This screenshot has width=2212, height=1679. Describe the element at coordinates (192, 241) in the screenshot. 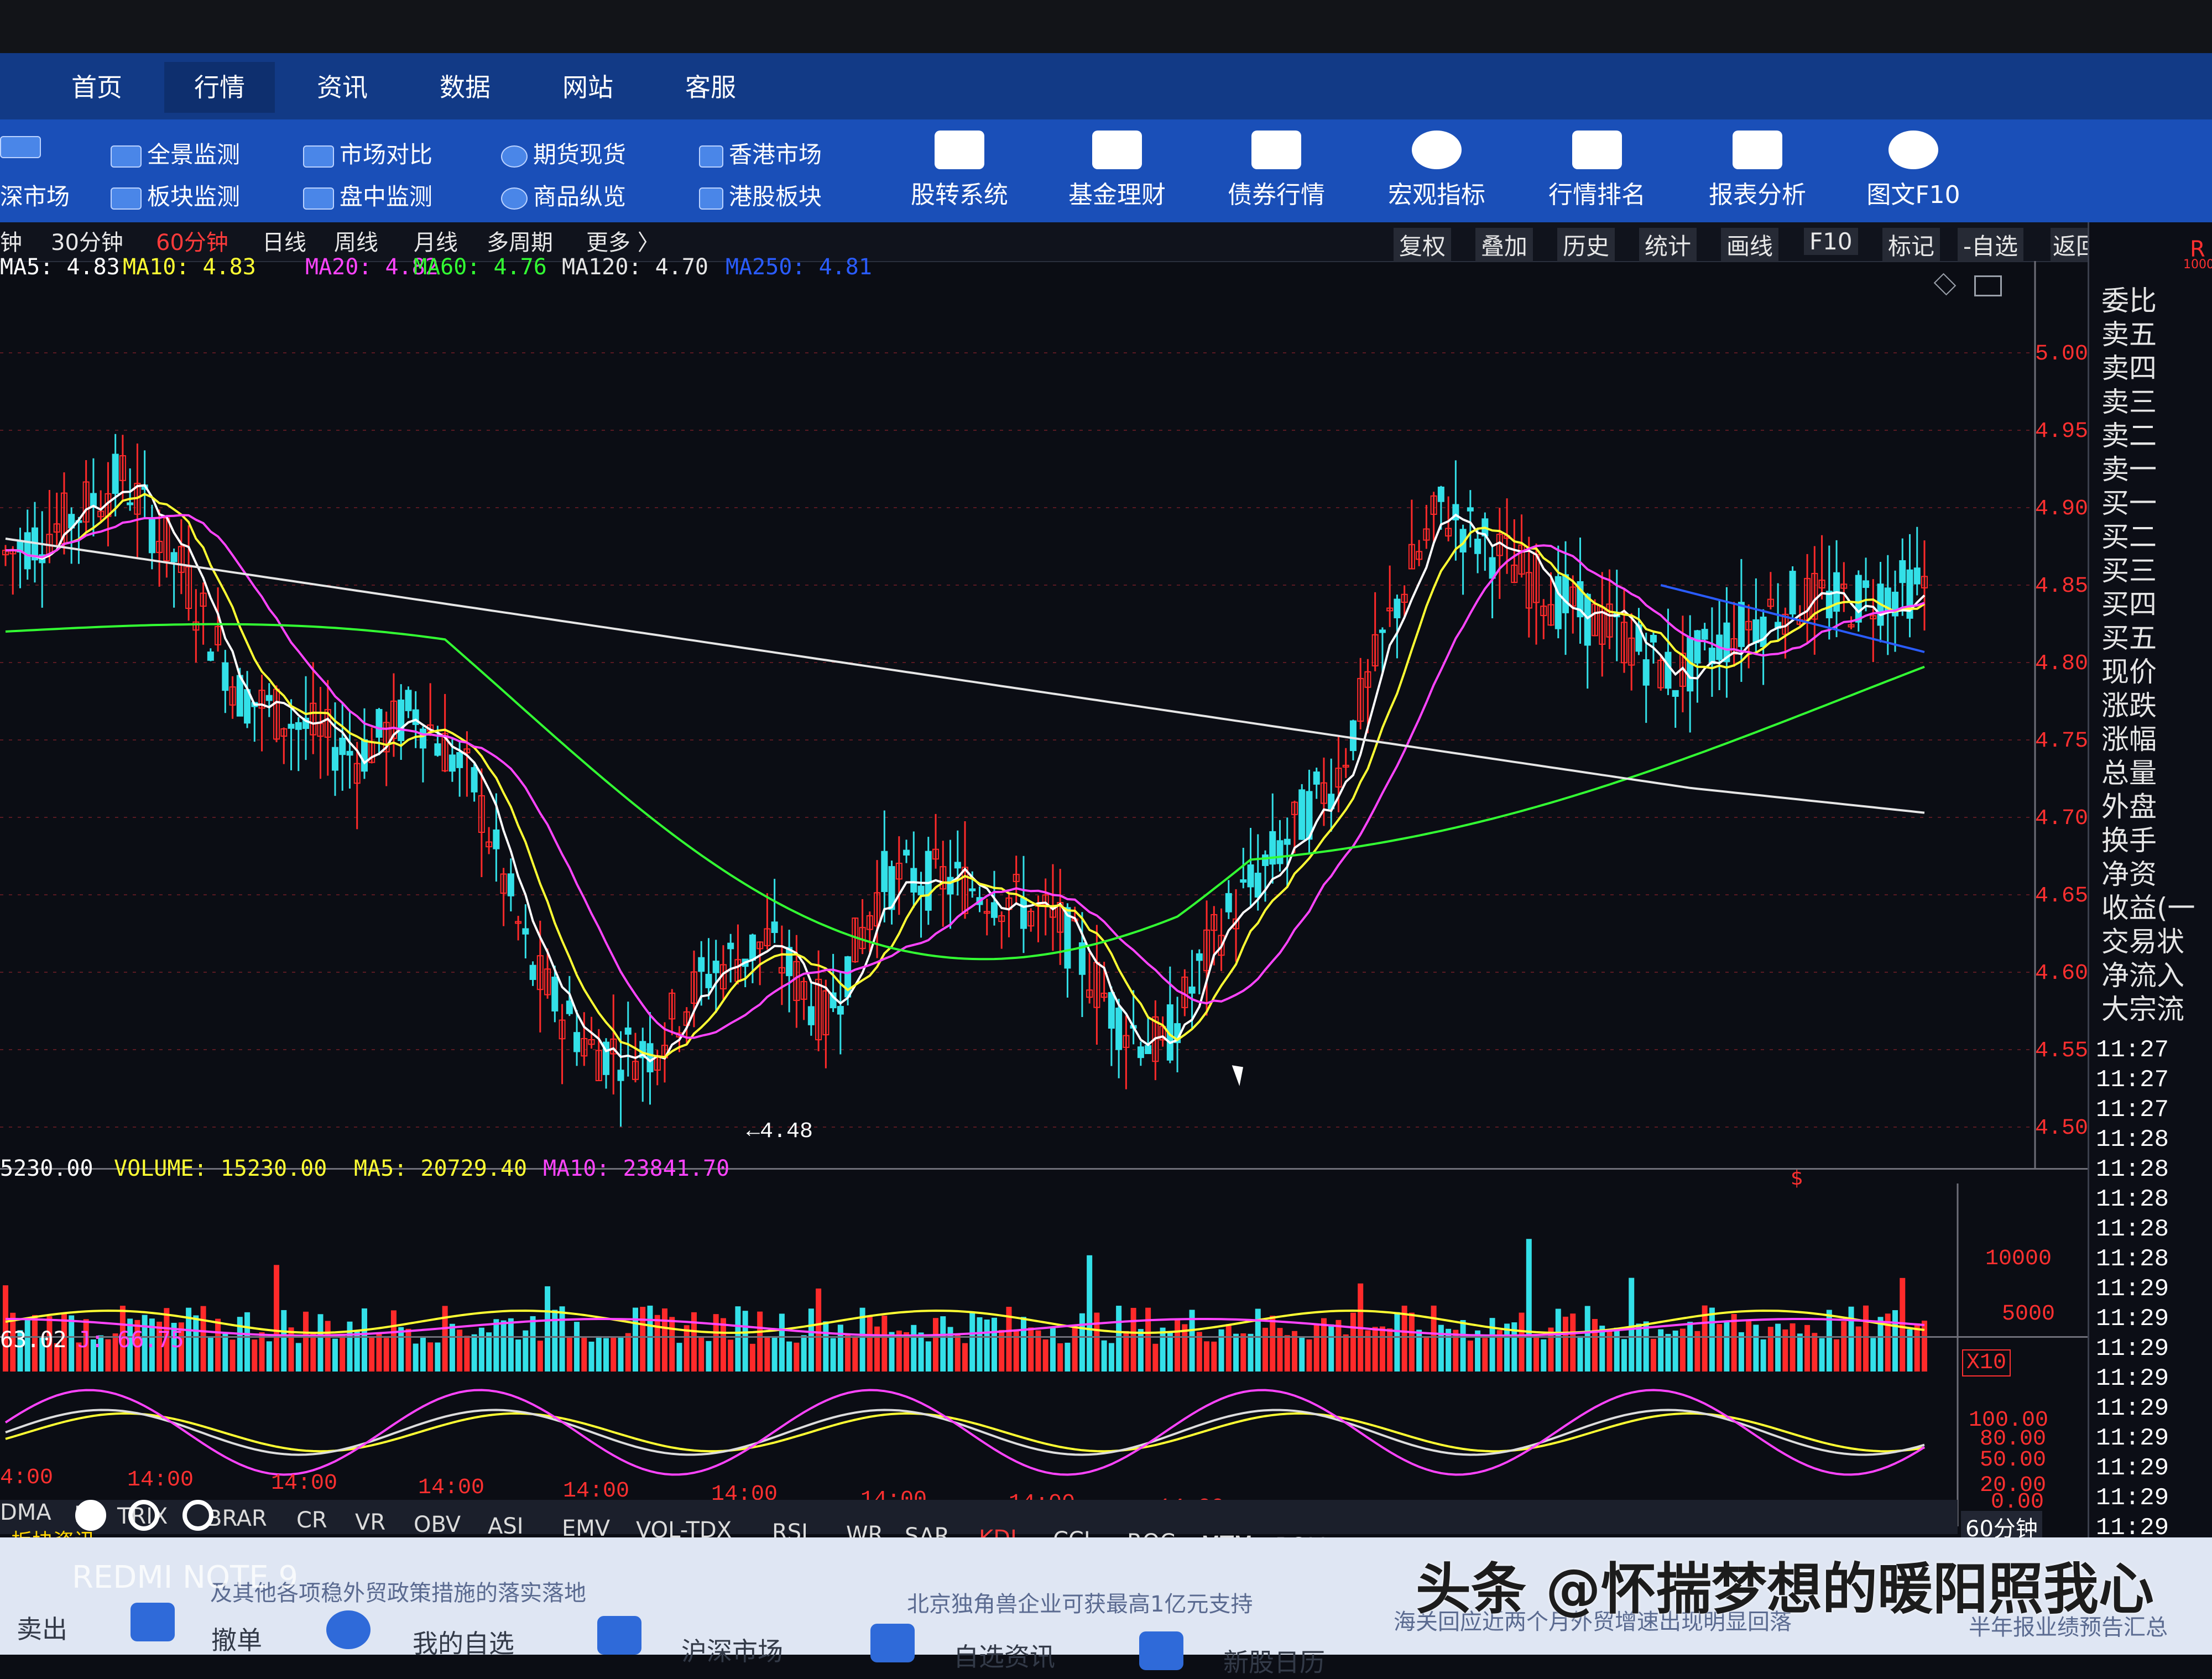

I see `period-60min: 60分钟` at that location.